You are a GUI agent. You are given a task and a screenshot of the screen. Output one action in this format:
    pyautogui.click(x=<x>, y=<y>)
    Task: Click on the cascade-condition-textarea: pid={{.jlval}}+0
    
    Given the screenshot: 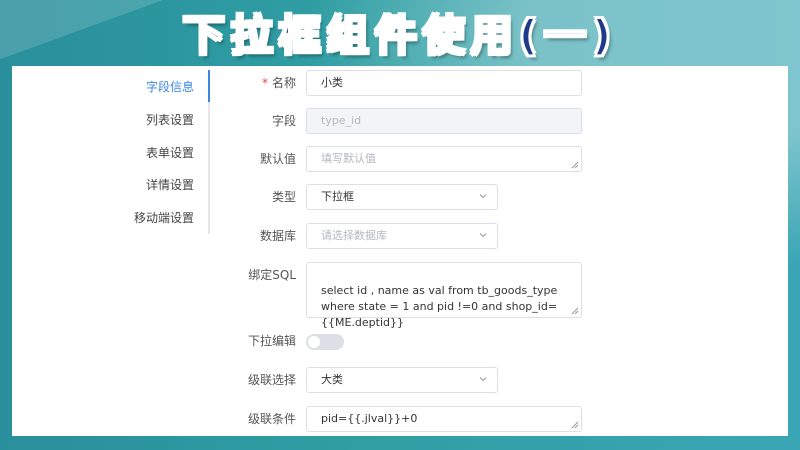 What is the action you would take?
    pyautogui.click(x=444, y=419)
    